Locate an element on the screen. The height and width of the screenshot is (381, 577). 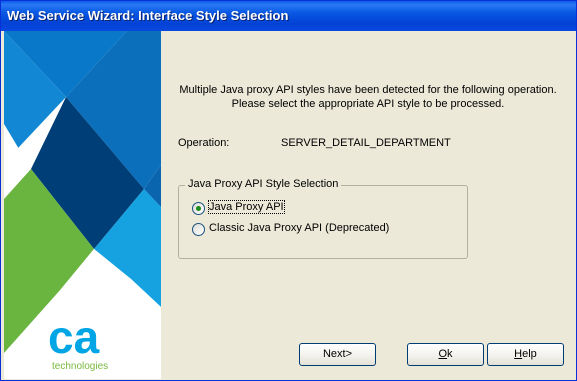
ca-logo: ca technologies is located at coordinates (78, 341).